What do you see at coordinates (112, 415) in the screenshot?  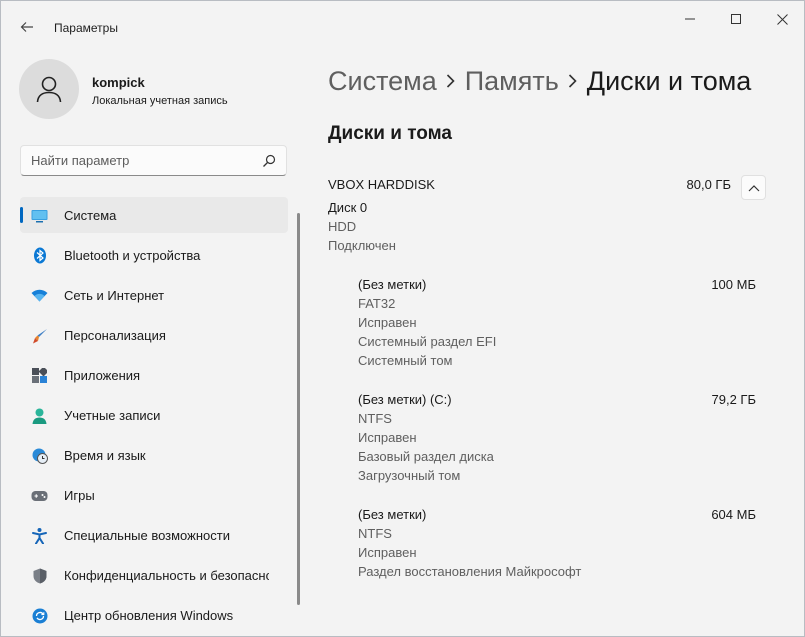 I see `sidebar-item-label: Учетные записи` at bounding box center [112, 415].